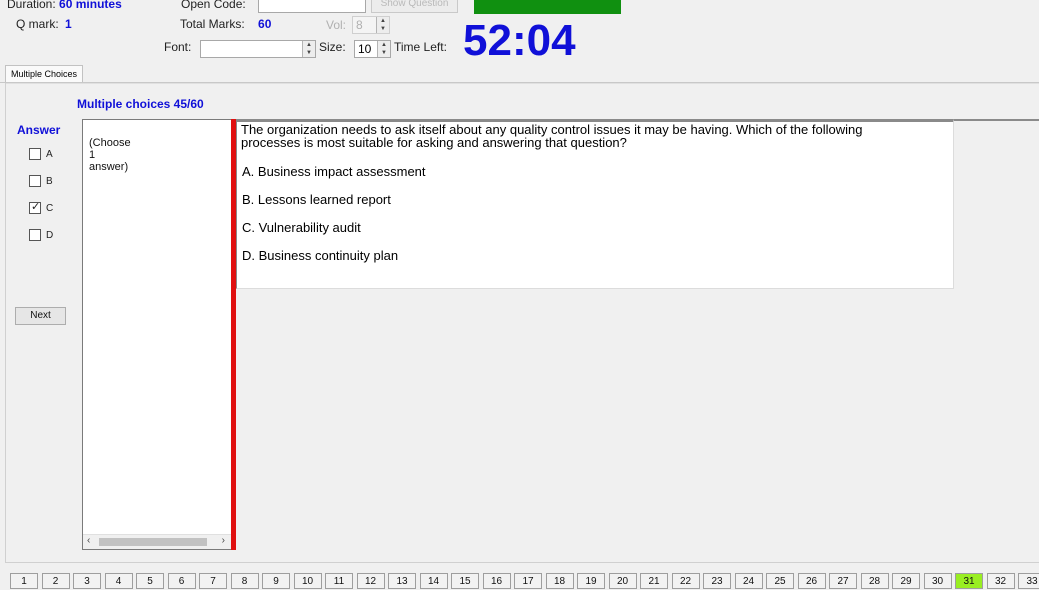 The height and width of the screenshot is (590, 1039). Describe the element at coordinates (258, 49) in the screenshot. I see `font-select: ▲ ▼` at that location.